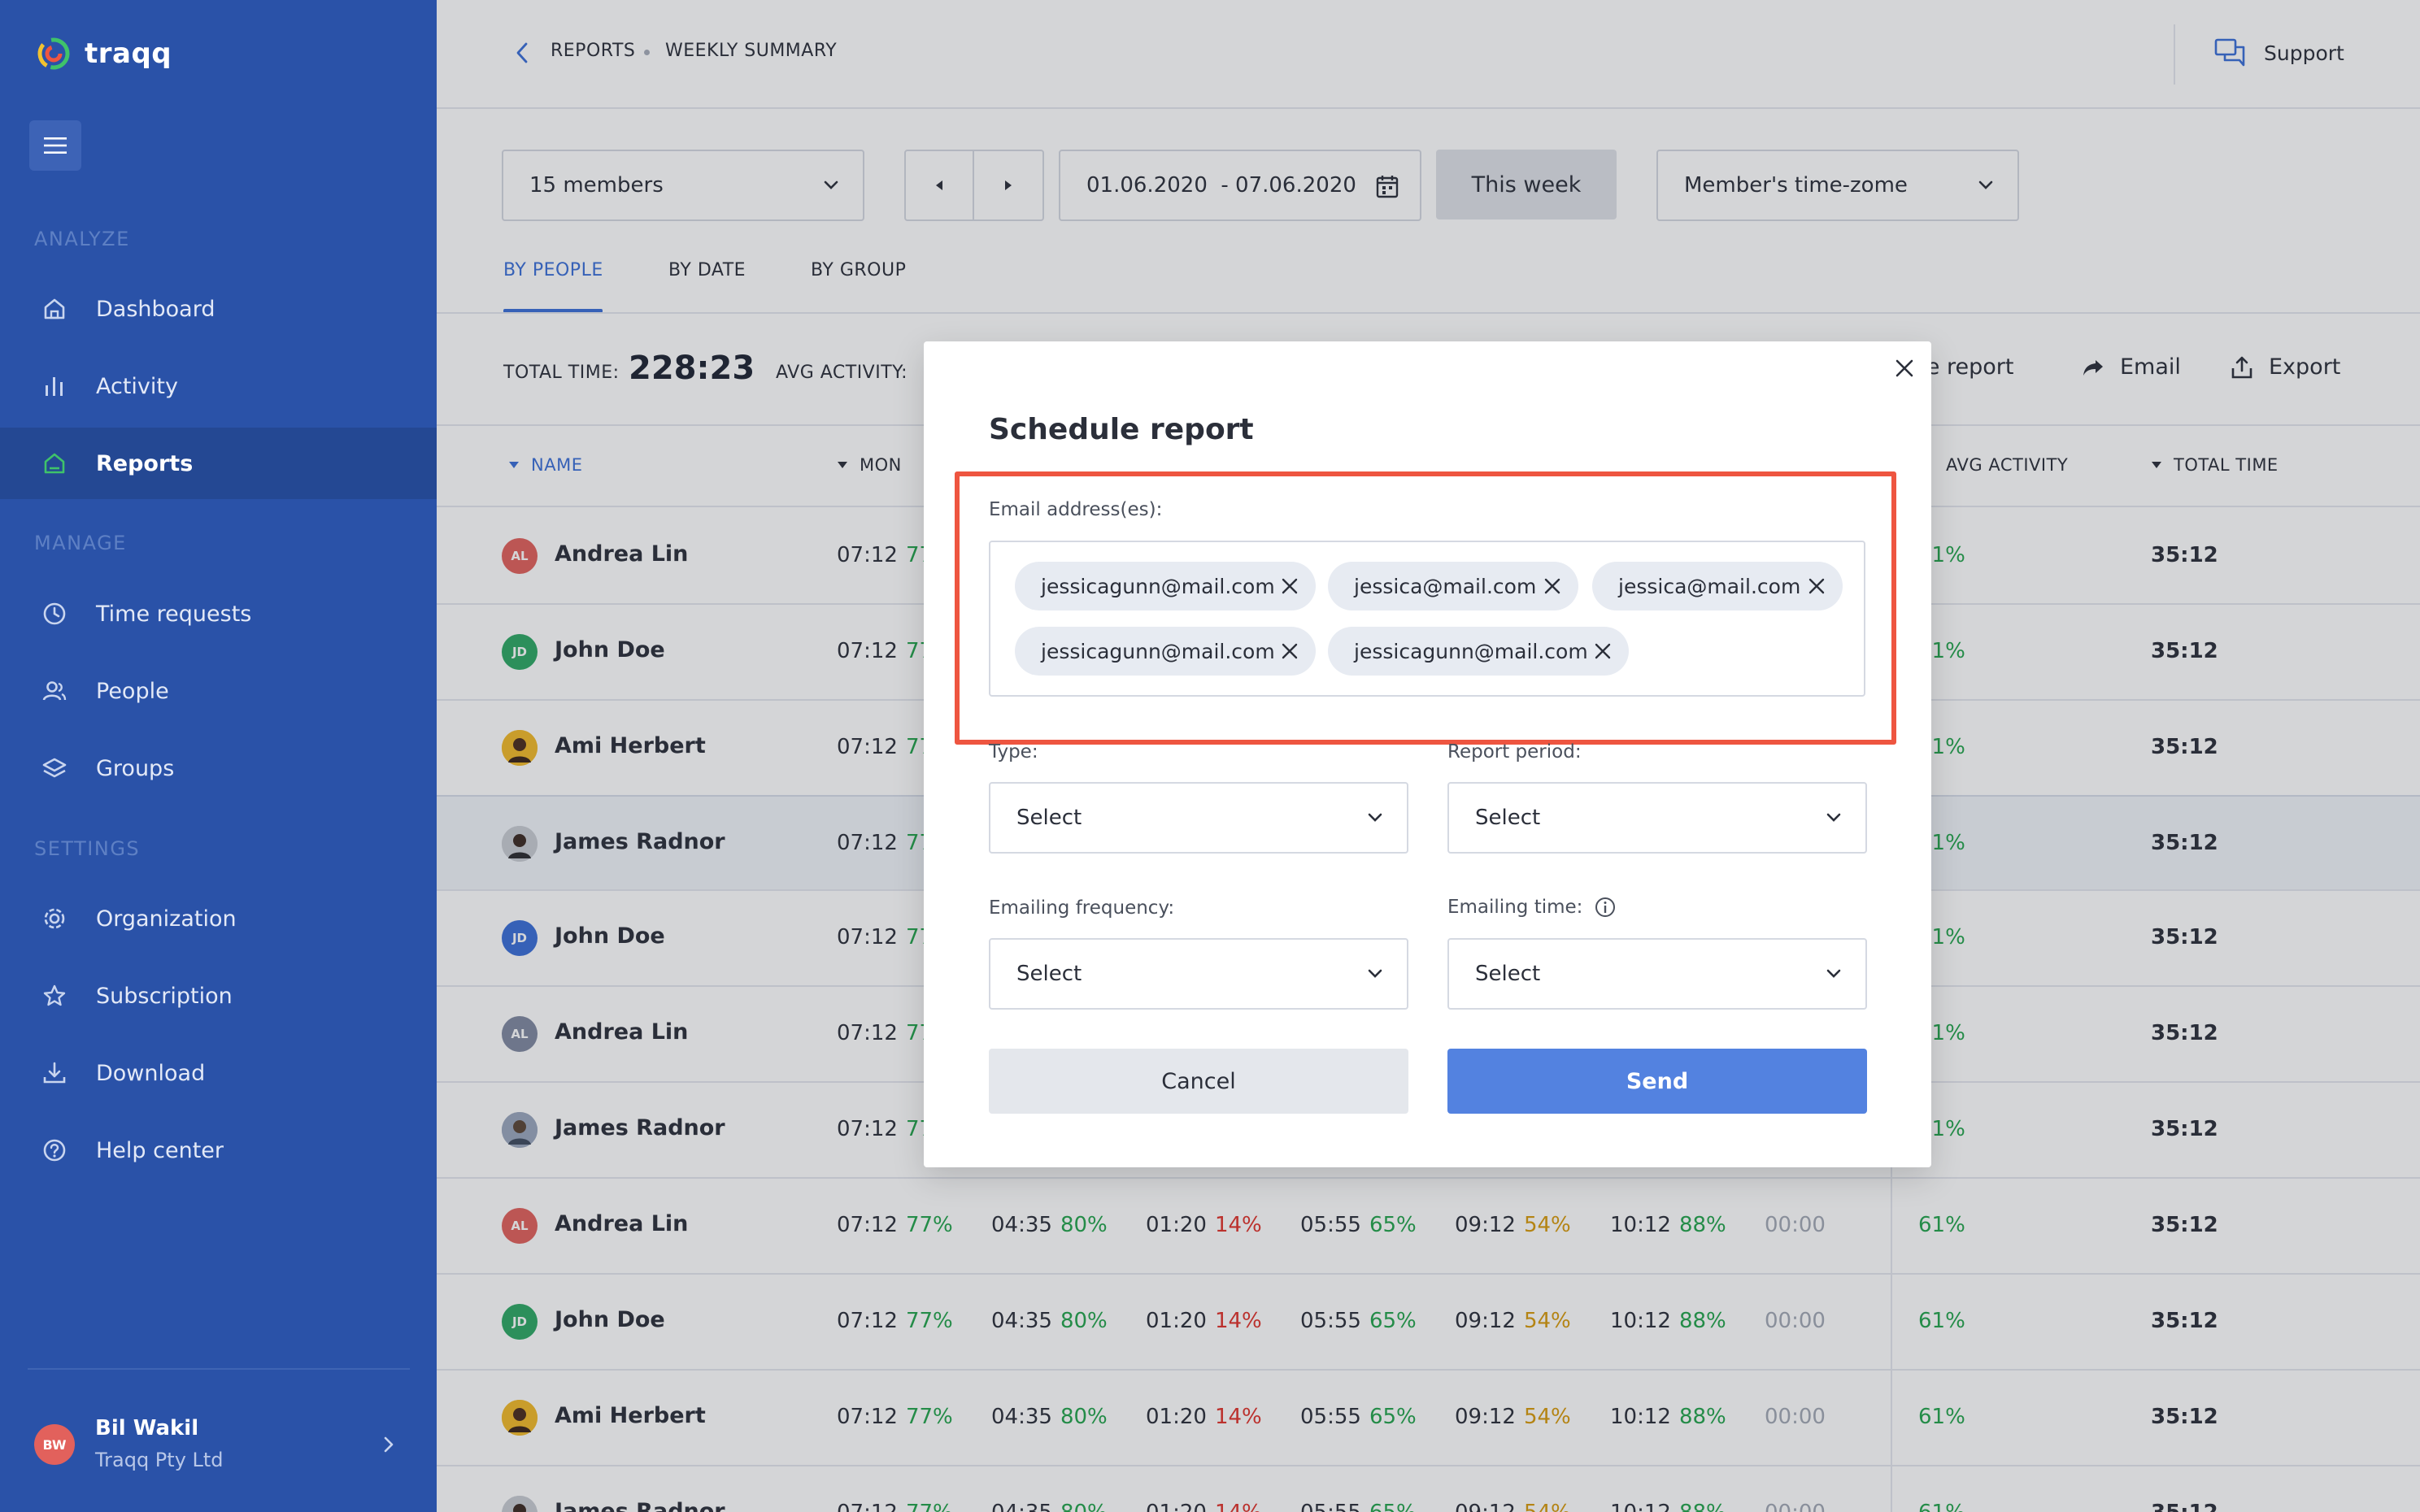 This screenshot has width=2420, height=1512. What do you see at coordinates (1605, 907) in the screenshot?
I see `info-icon` at bounding box center [1605, 907].